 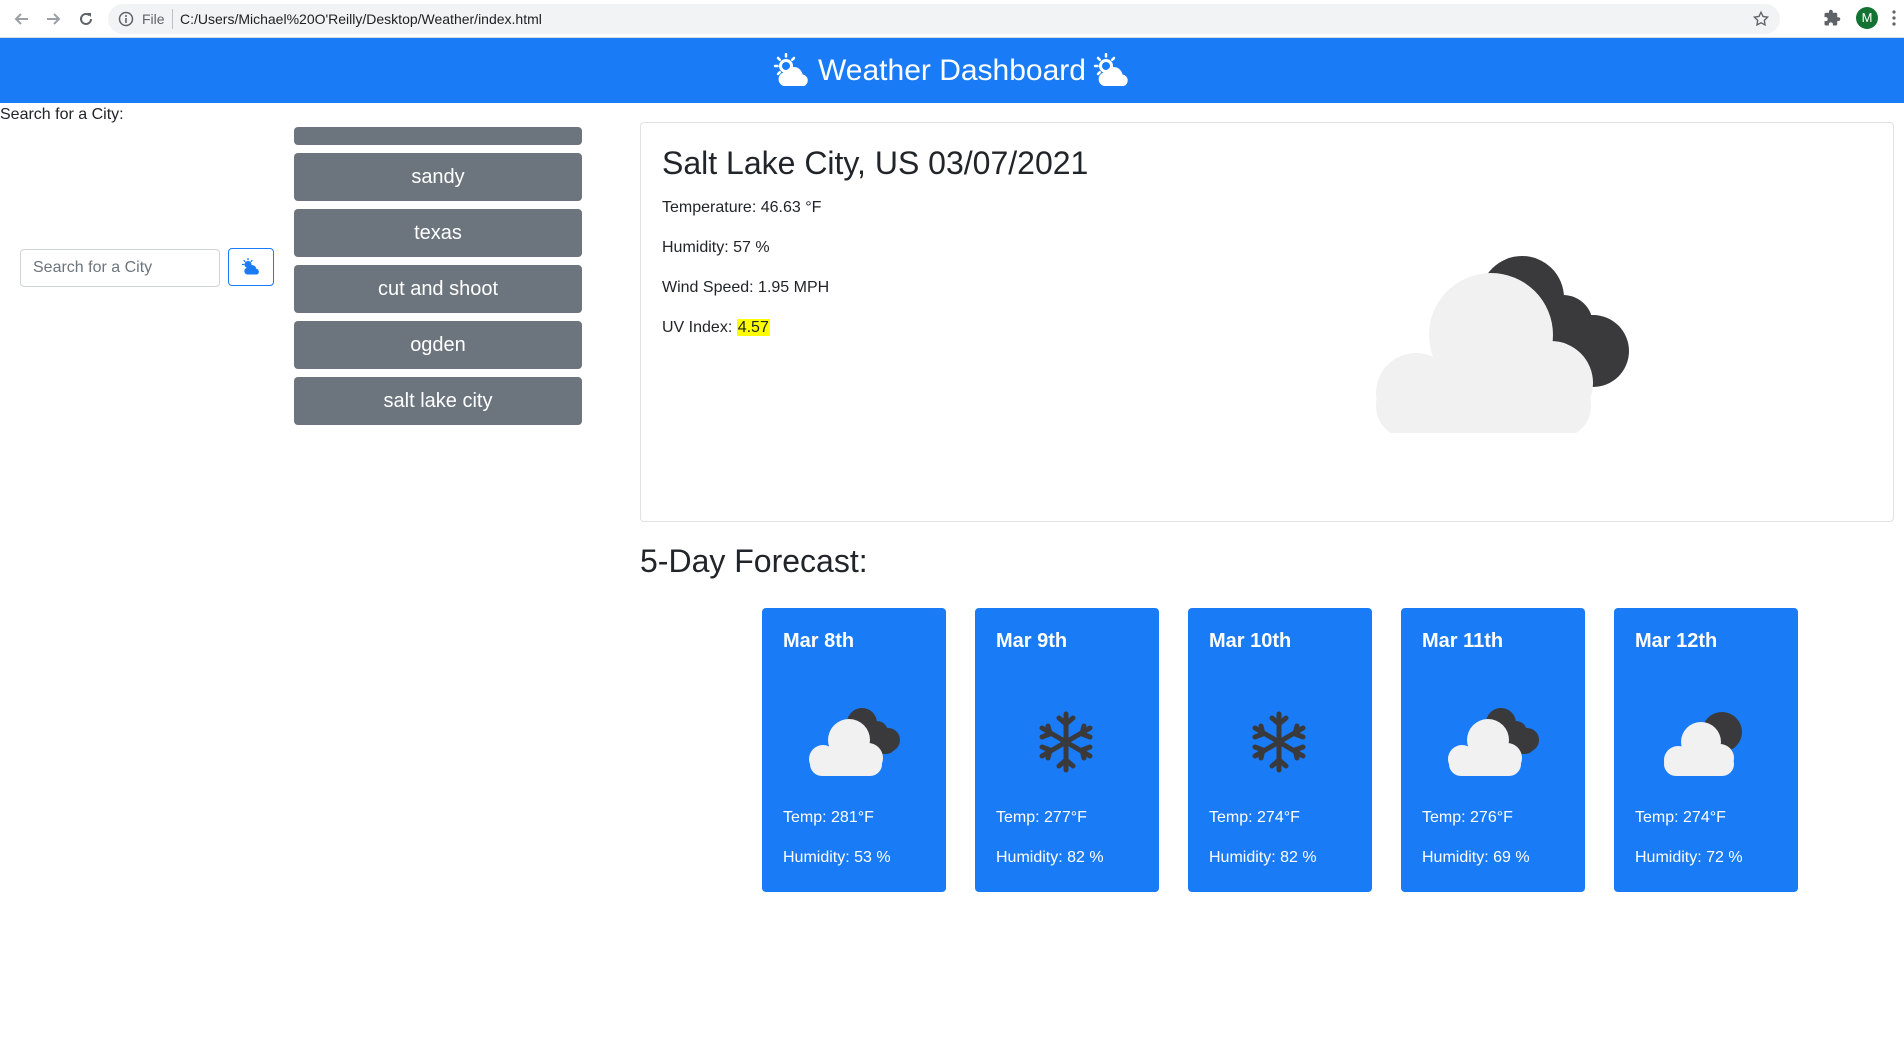 I want to click on search-button, so click(x=251, y=267).